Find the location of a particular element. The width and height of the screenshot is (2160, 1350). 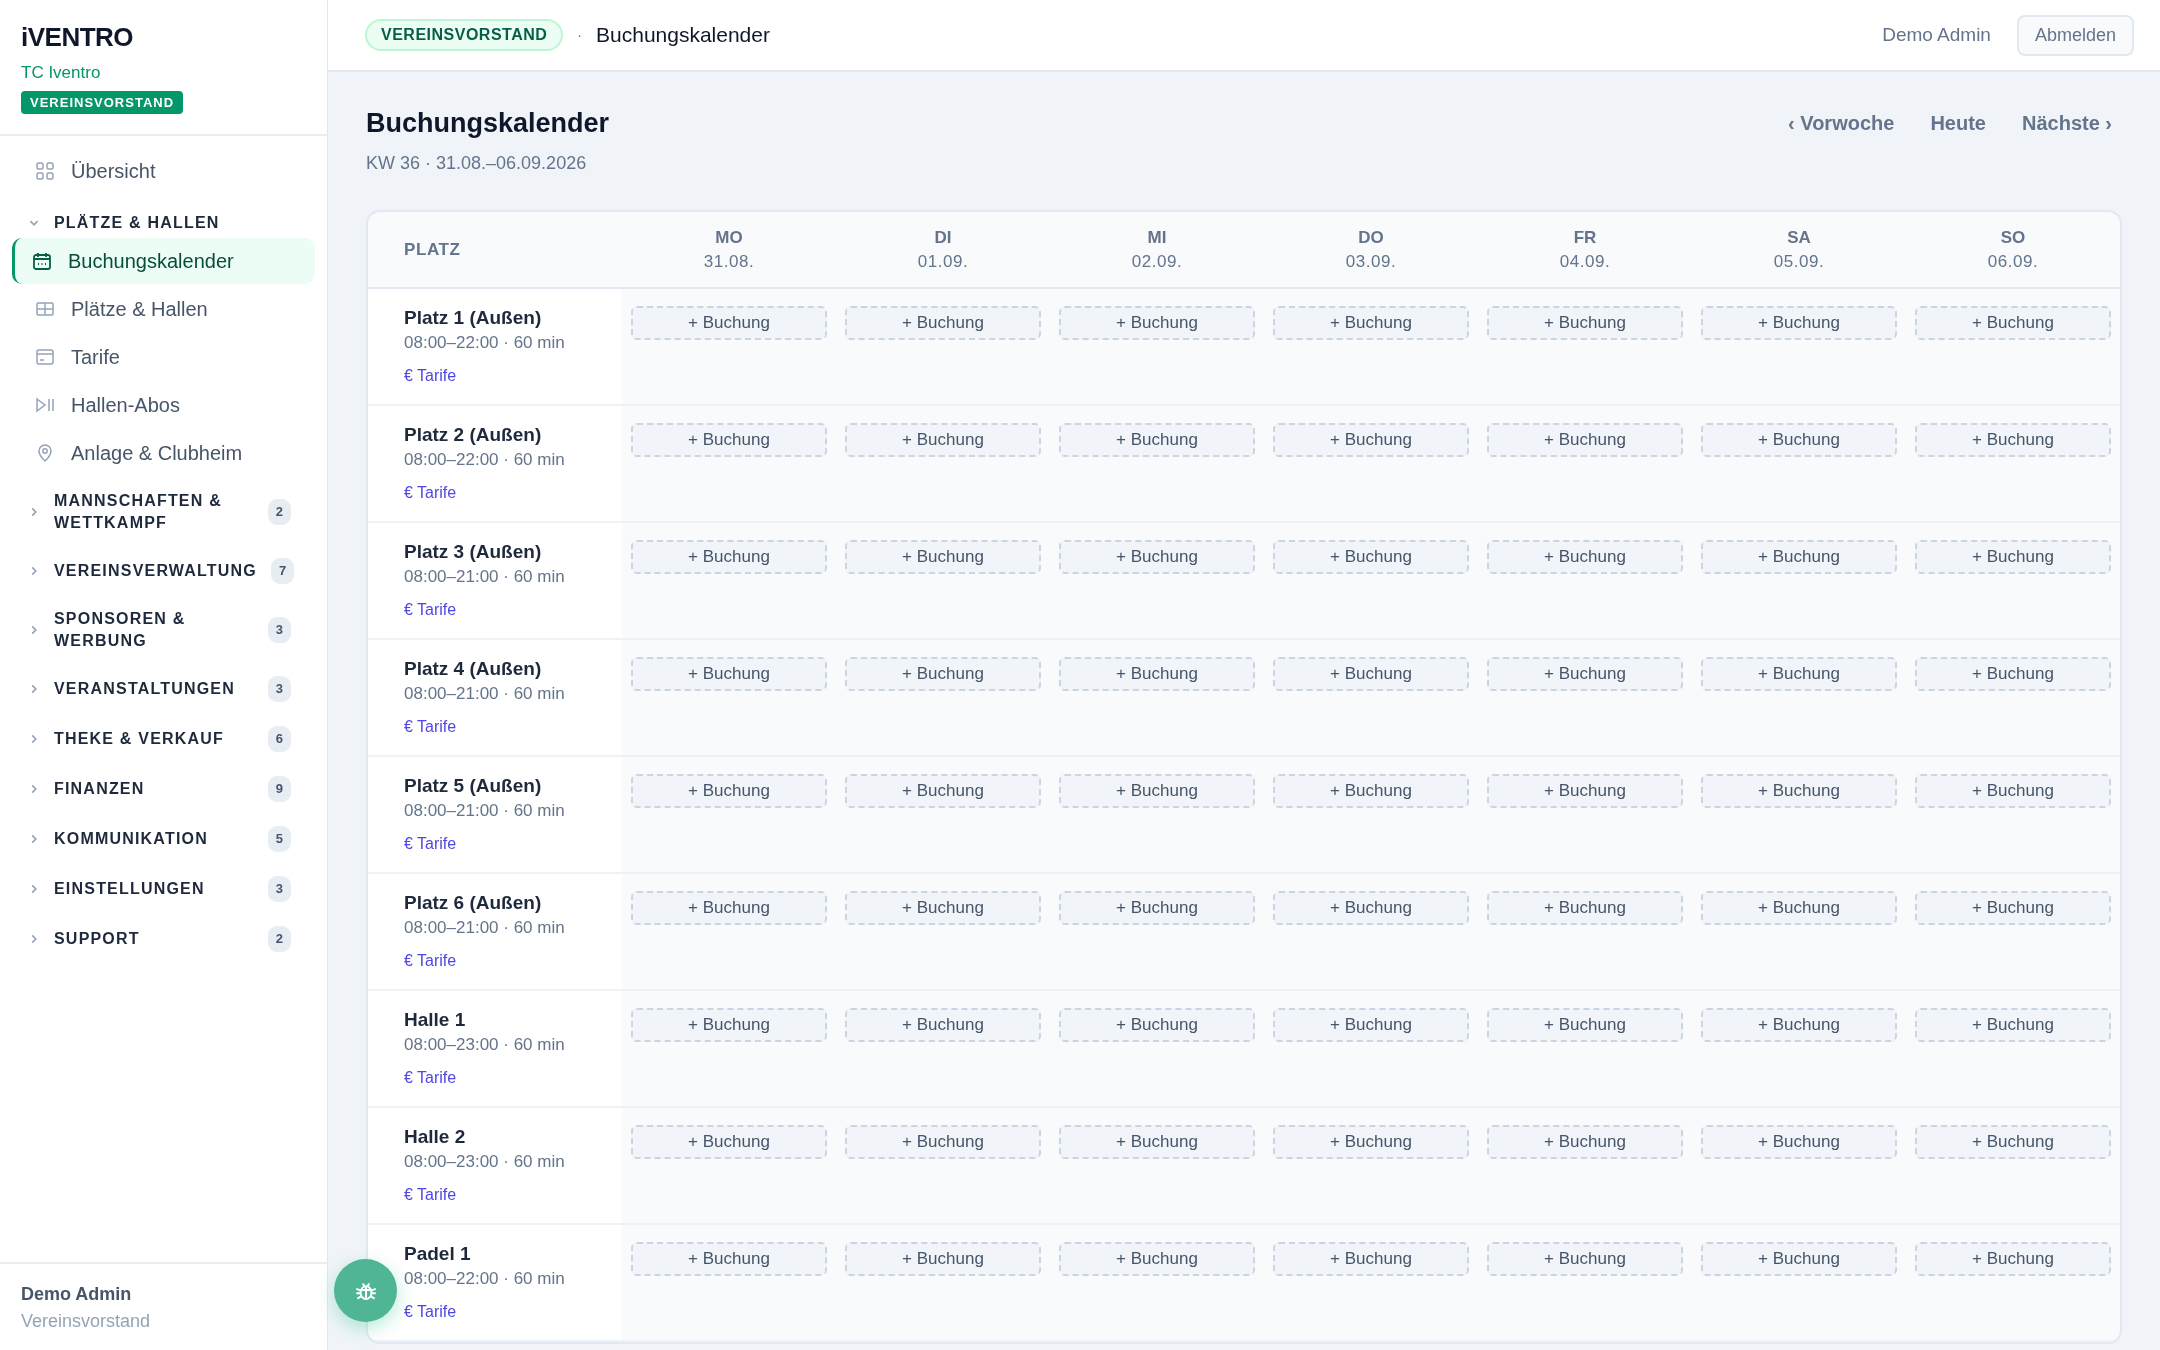

nav-group-toggle: THEKE & VERKAUF 6 is located at coordinates (163, 739).